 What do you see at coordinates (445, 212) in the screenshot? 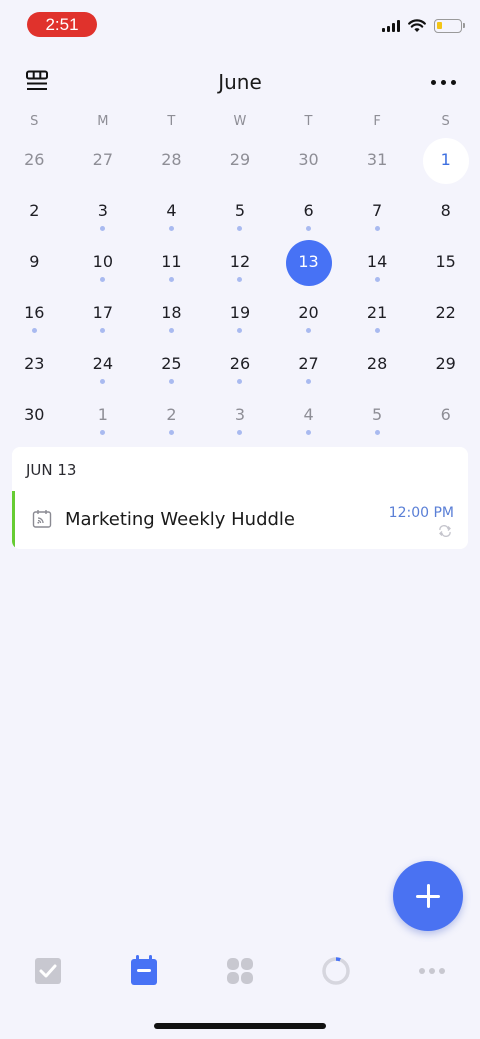
I see `day-cell: 8` at bounding box center [445, 212].